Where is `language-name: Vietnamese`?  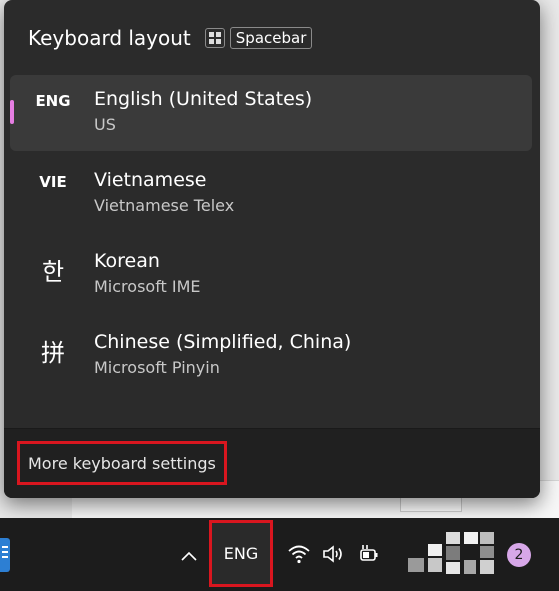
language-name: Vietnamese is located at coordinates (150, 180).